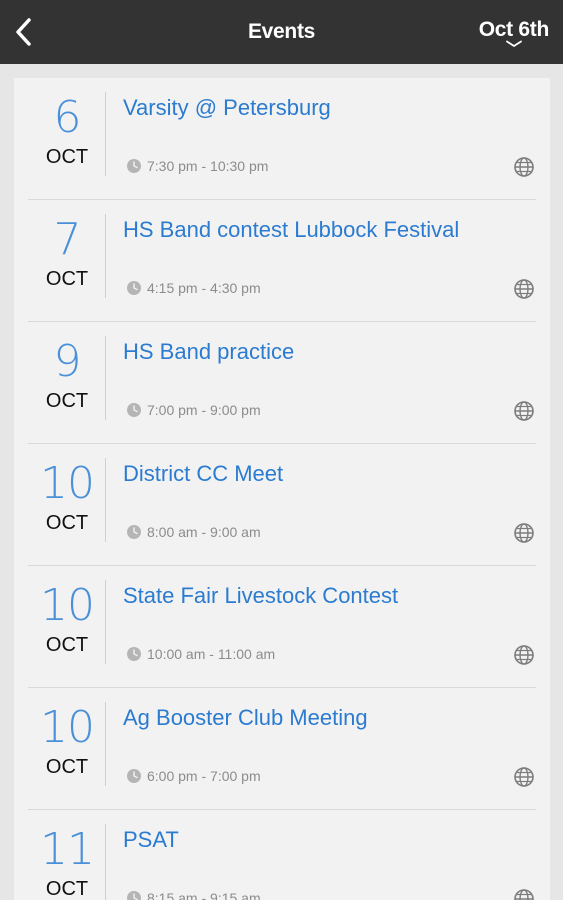 This screenshot has width=563, height=900. I want to click on event-date: 6 OCT, so click(67, 130).